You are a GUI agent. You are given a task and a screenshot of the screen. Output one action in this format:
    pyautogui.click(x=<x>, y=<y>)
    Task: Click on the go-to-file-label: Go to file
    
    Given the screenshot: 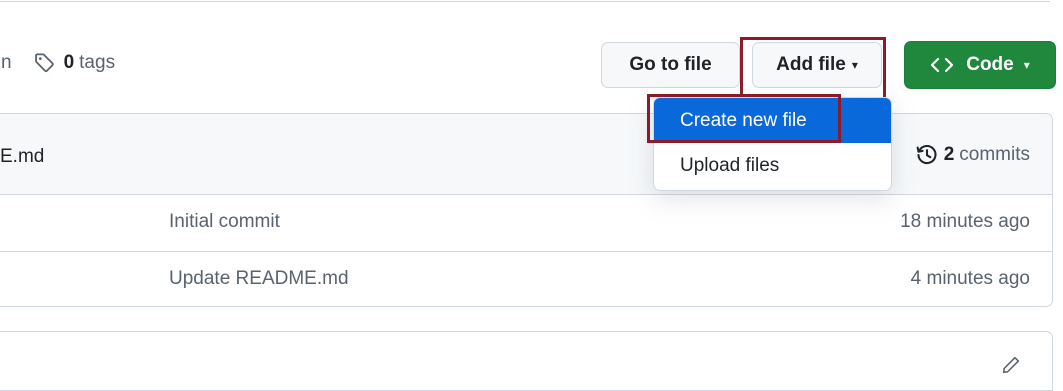 What is the action you would take?
    pyautogui.click(x=670, y=64)
    